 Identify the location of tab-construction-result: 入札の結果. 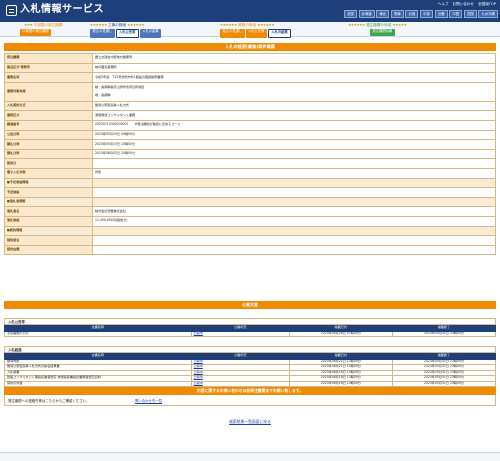
(150, 33).